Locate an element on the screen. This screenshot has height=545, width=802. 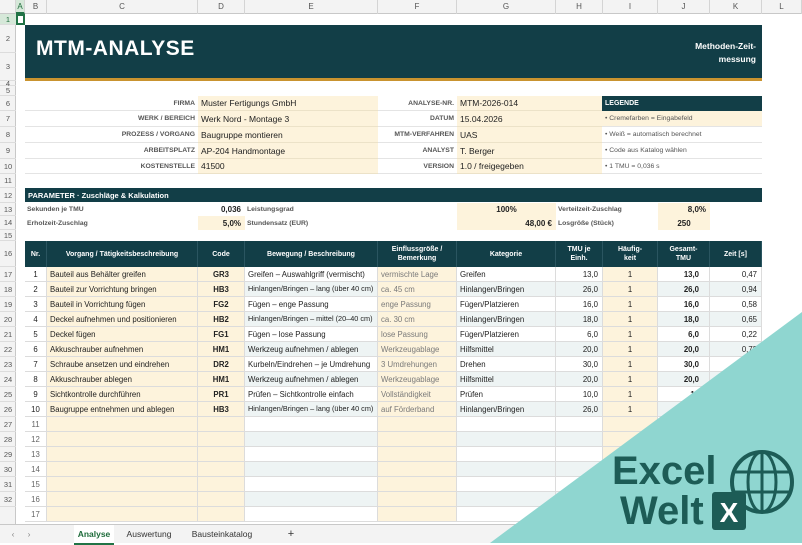
row-header-14: 14 is located at coordinates (8, 223).